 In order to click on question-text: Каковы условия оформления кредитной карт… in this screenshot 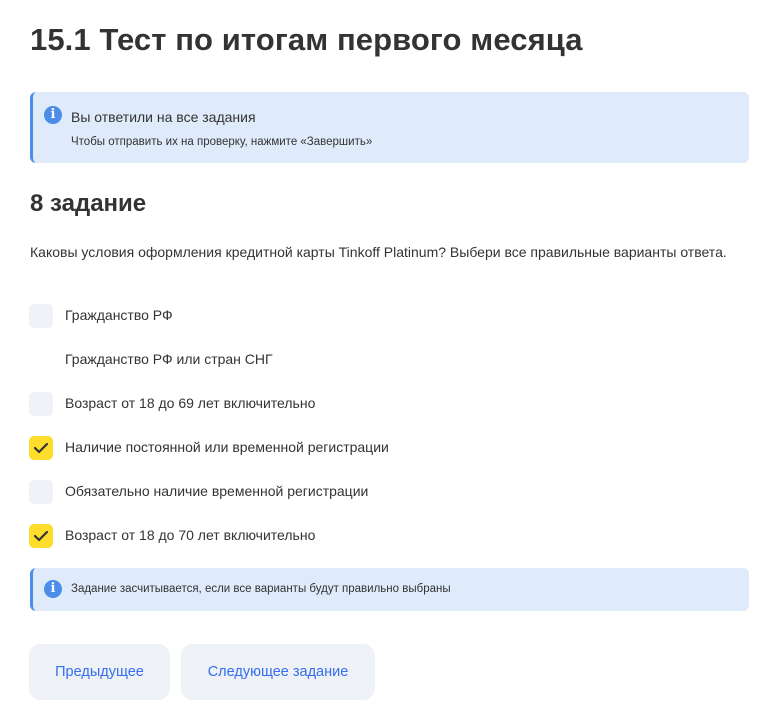, I will do `click(378, 252)`.